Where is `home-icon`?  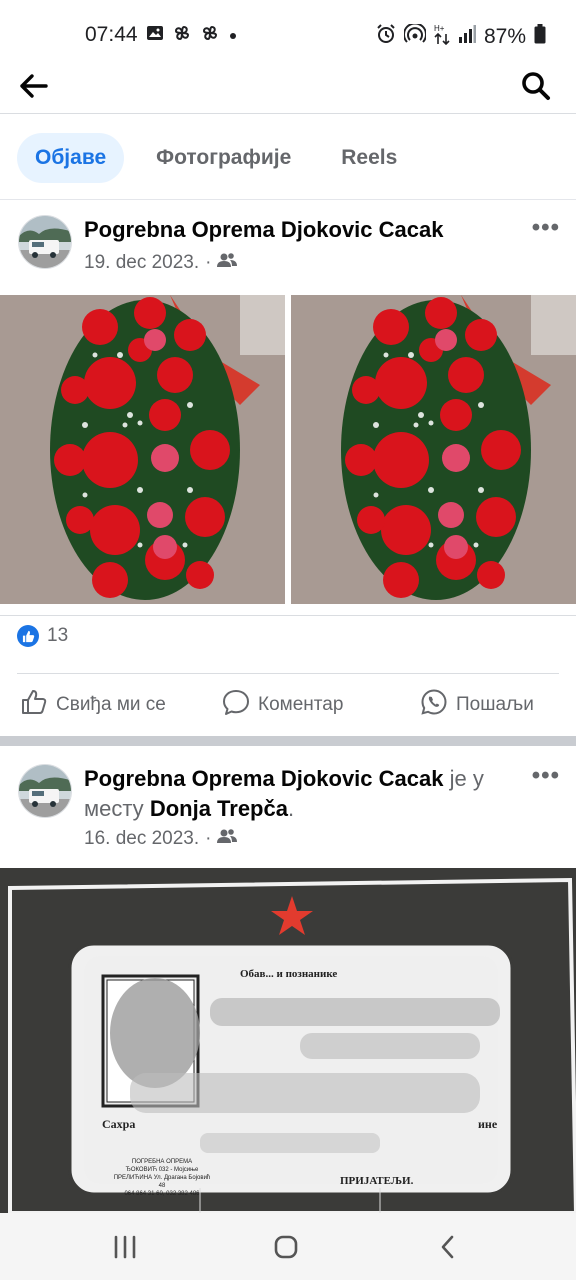
home-icon is located at coordinates (286, 1247).